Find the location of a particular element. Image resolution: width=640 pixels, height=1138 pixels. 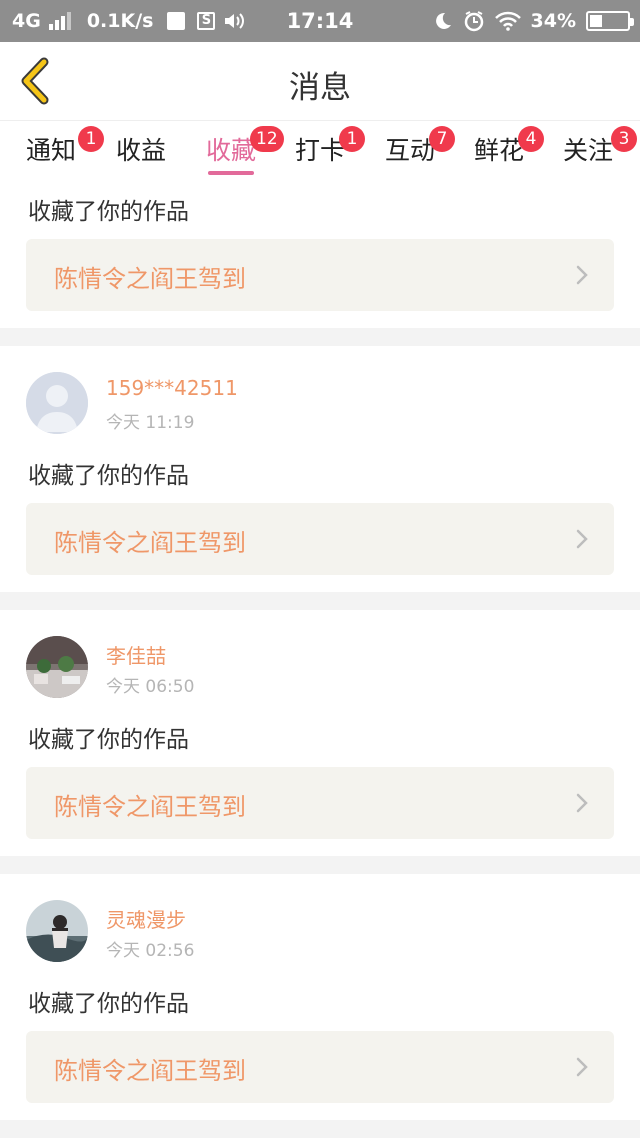

nav-bar: 消息 is located at coordinates (320, 81).